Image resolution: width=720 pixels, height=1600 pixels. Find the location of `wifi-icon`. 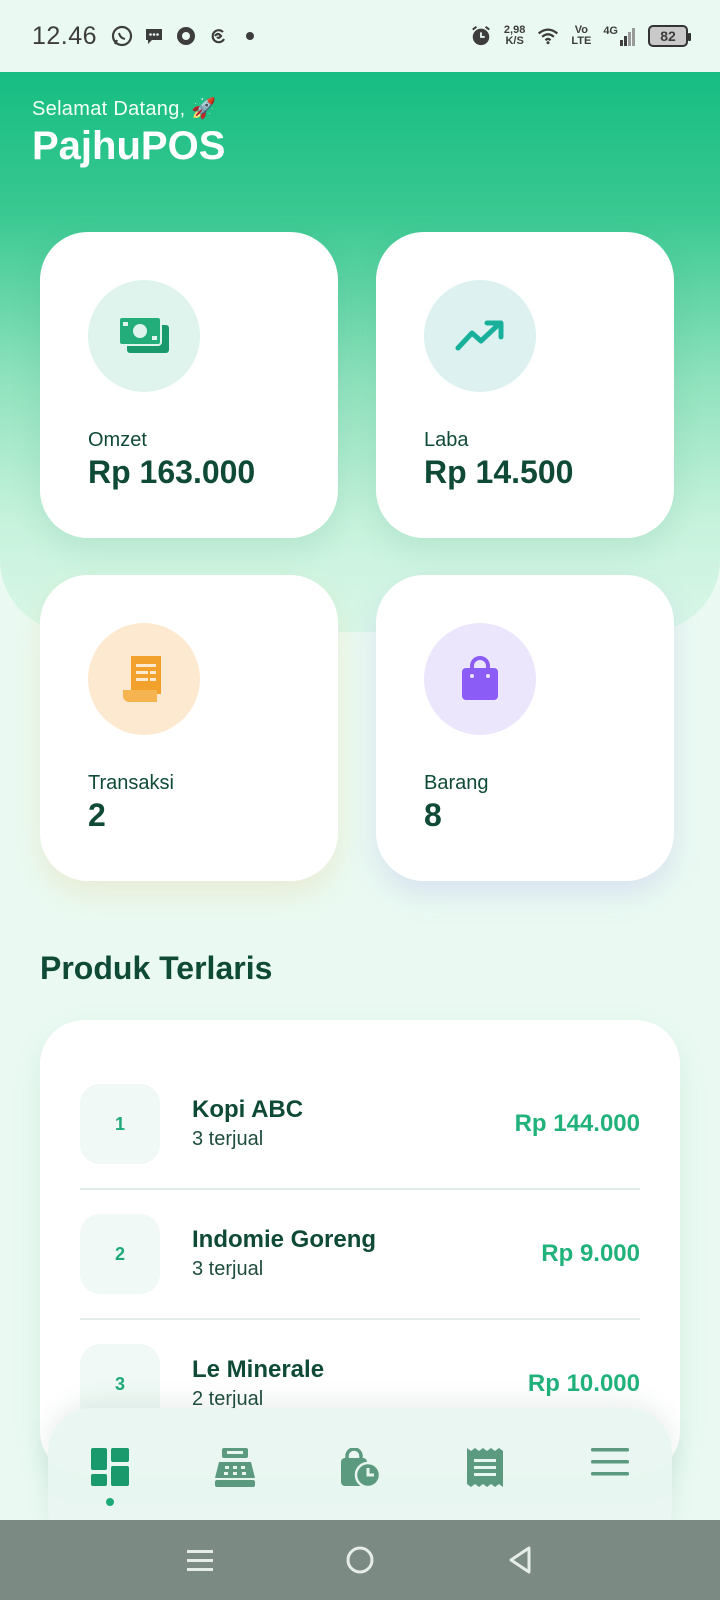

wifi-icon is located at coordinates (548, 36).